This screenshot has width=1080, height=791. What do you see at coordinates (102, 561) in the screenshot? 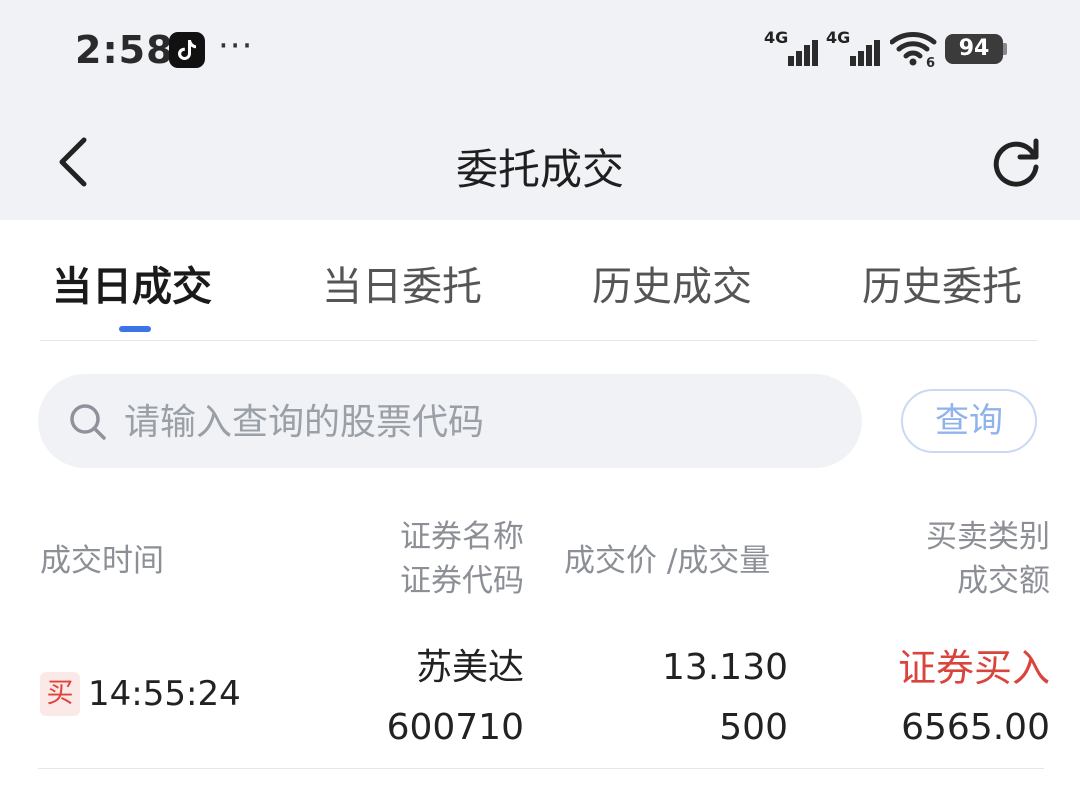
I see `header-time: 成交时间` at bounding box center [102, 561].